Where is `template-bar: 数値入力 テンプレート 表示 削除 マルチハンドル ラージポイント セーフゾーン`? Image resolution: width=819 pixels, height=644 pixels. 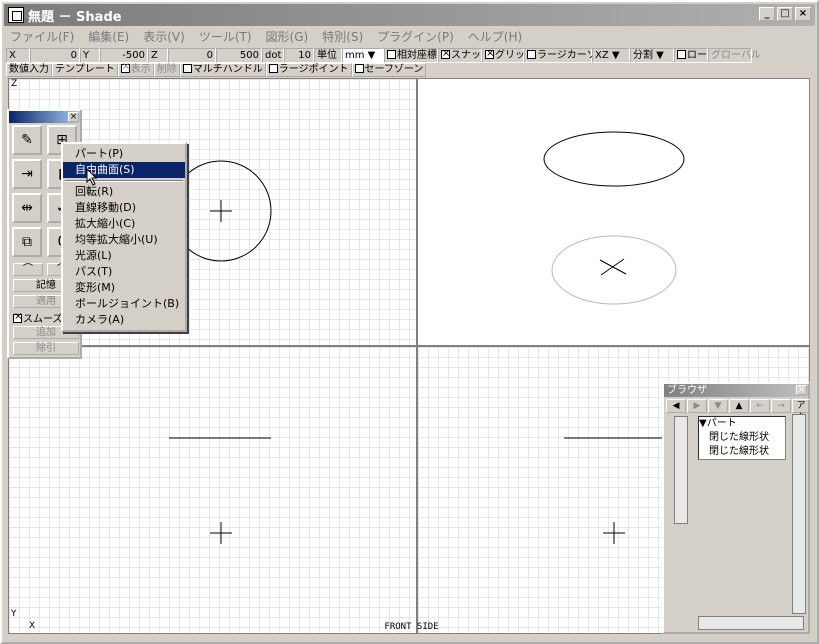
template-bar: 数値入力 テンプレート 表示 削除 マルチハンドル ラージポイント セーフゾーン is located at coordinates (216, 69).